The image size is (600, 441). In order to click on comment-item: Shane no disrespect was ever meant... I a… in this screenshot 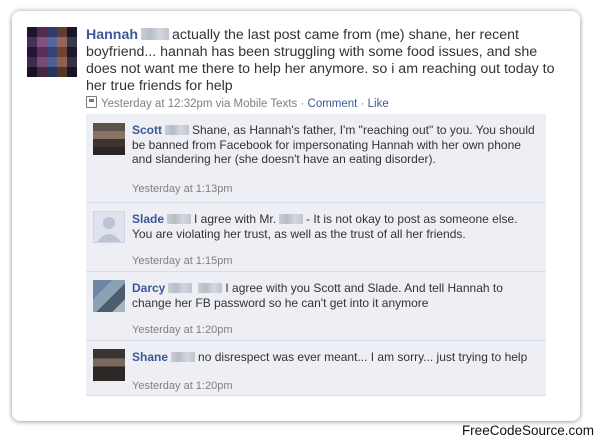, I will do `click(316, 368)`.